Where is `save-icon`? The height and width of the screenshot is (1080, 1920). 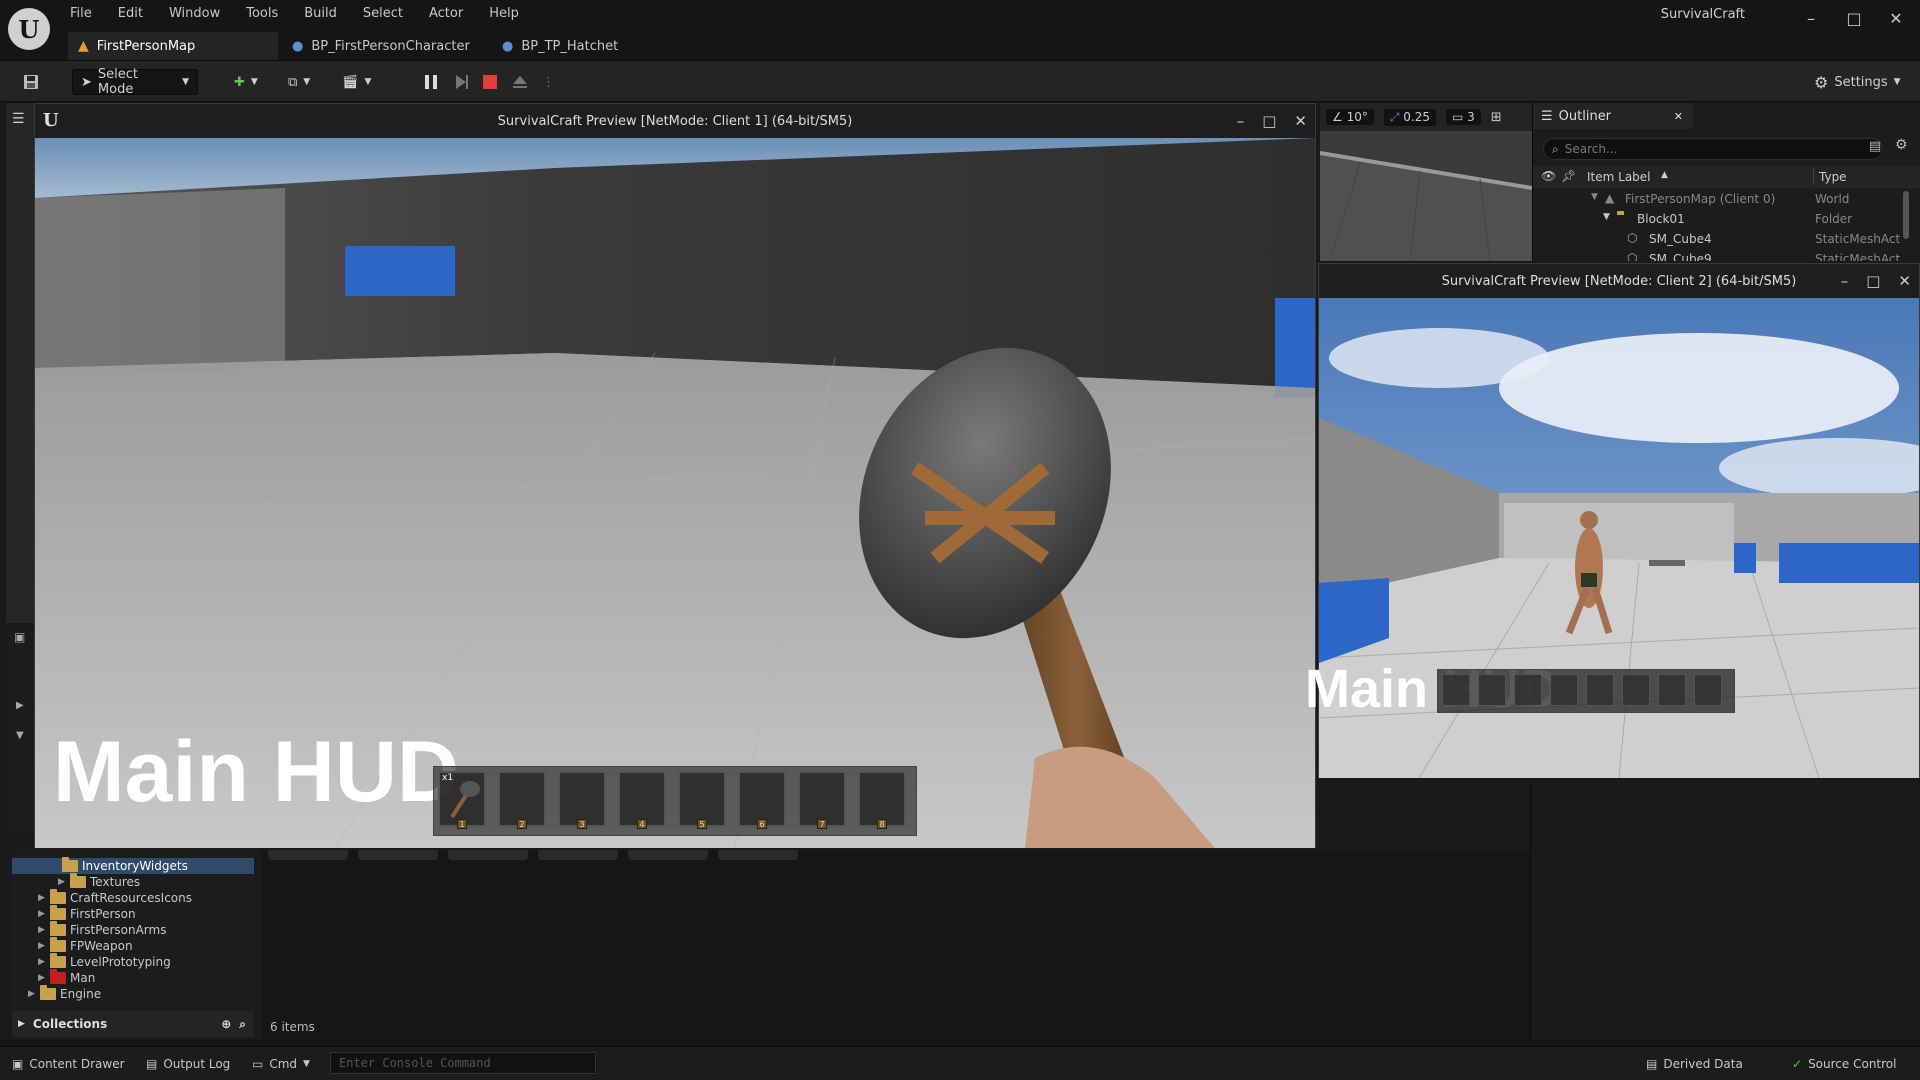 save-icon is located at coordinates (31, 82).